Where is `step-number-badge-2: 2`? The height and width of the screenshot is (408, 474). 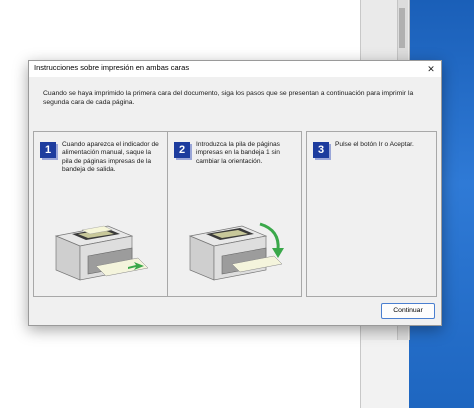 step-number-badge-2: 2 is located at coordinates (182, 150).